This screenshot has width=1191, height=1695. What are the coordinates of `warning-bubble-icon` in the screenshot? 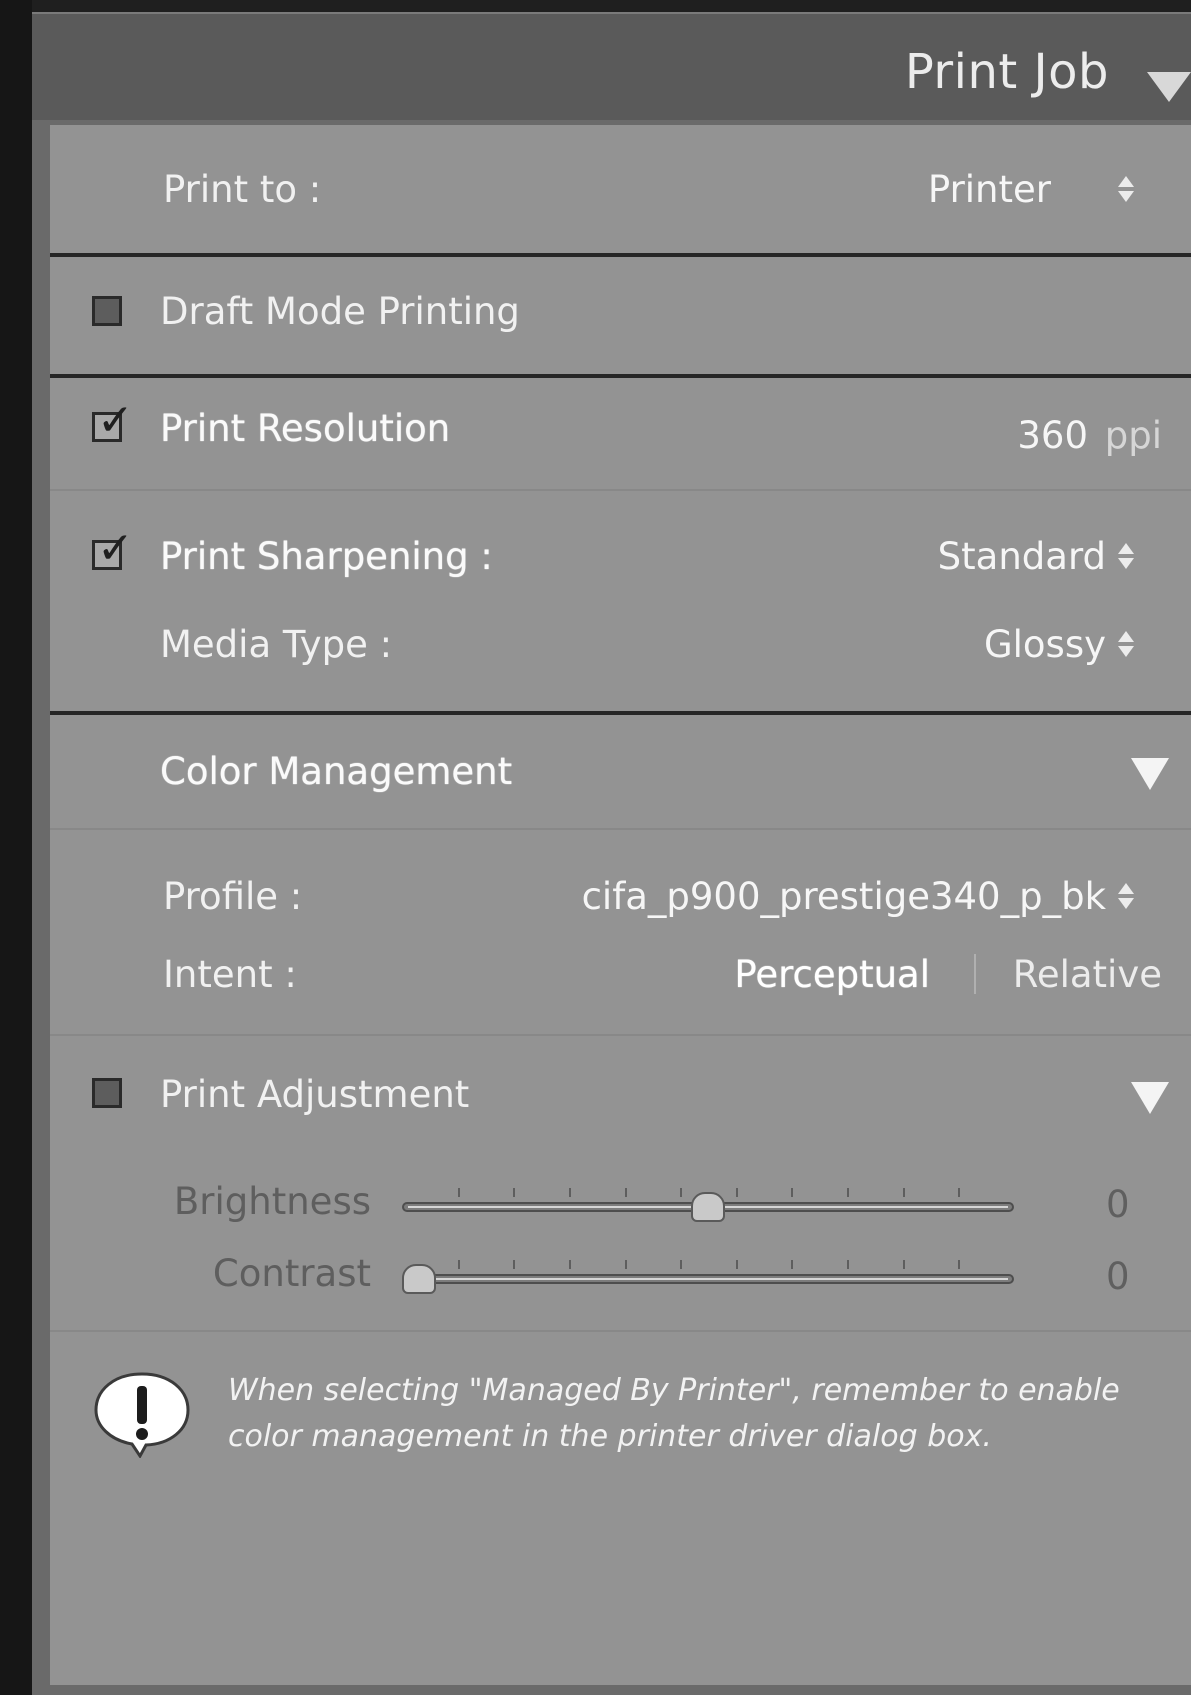 It's located at (142, 1414).